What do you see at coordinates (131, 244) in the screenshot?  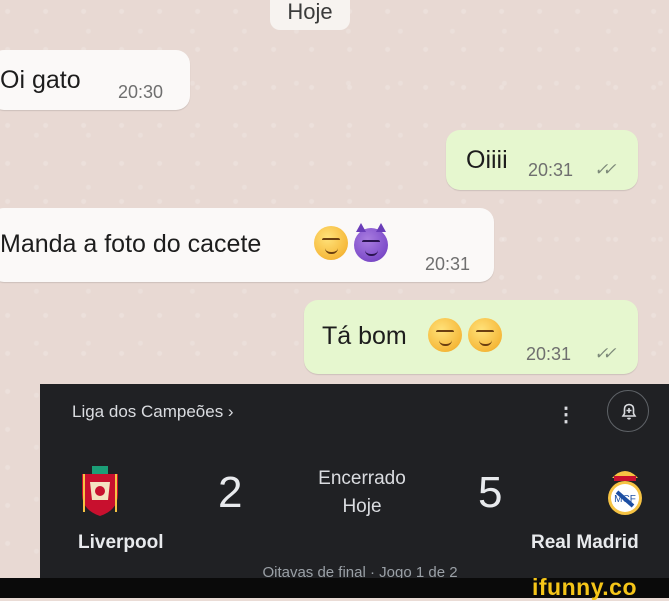 I see `message-text: Manda a foto do cacete` at bounding box center [131, 244].